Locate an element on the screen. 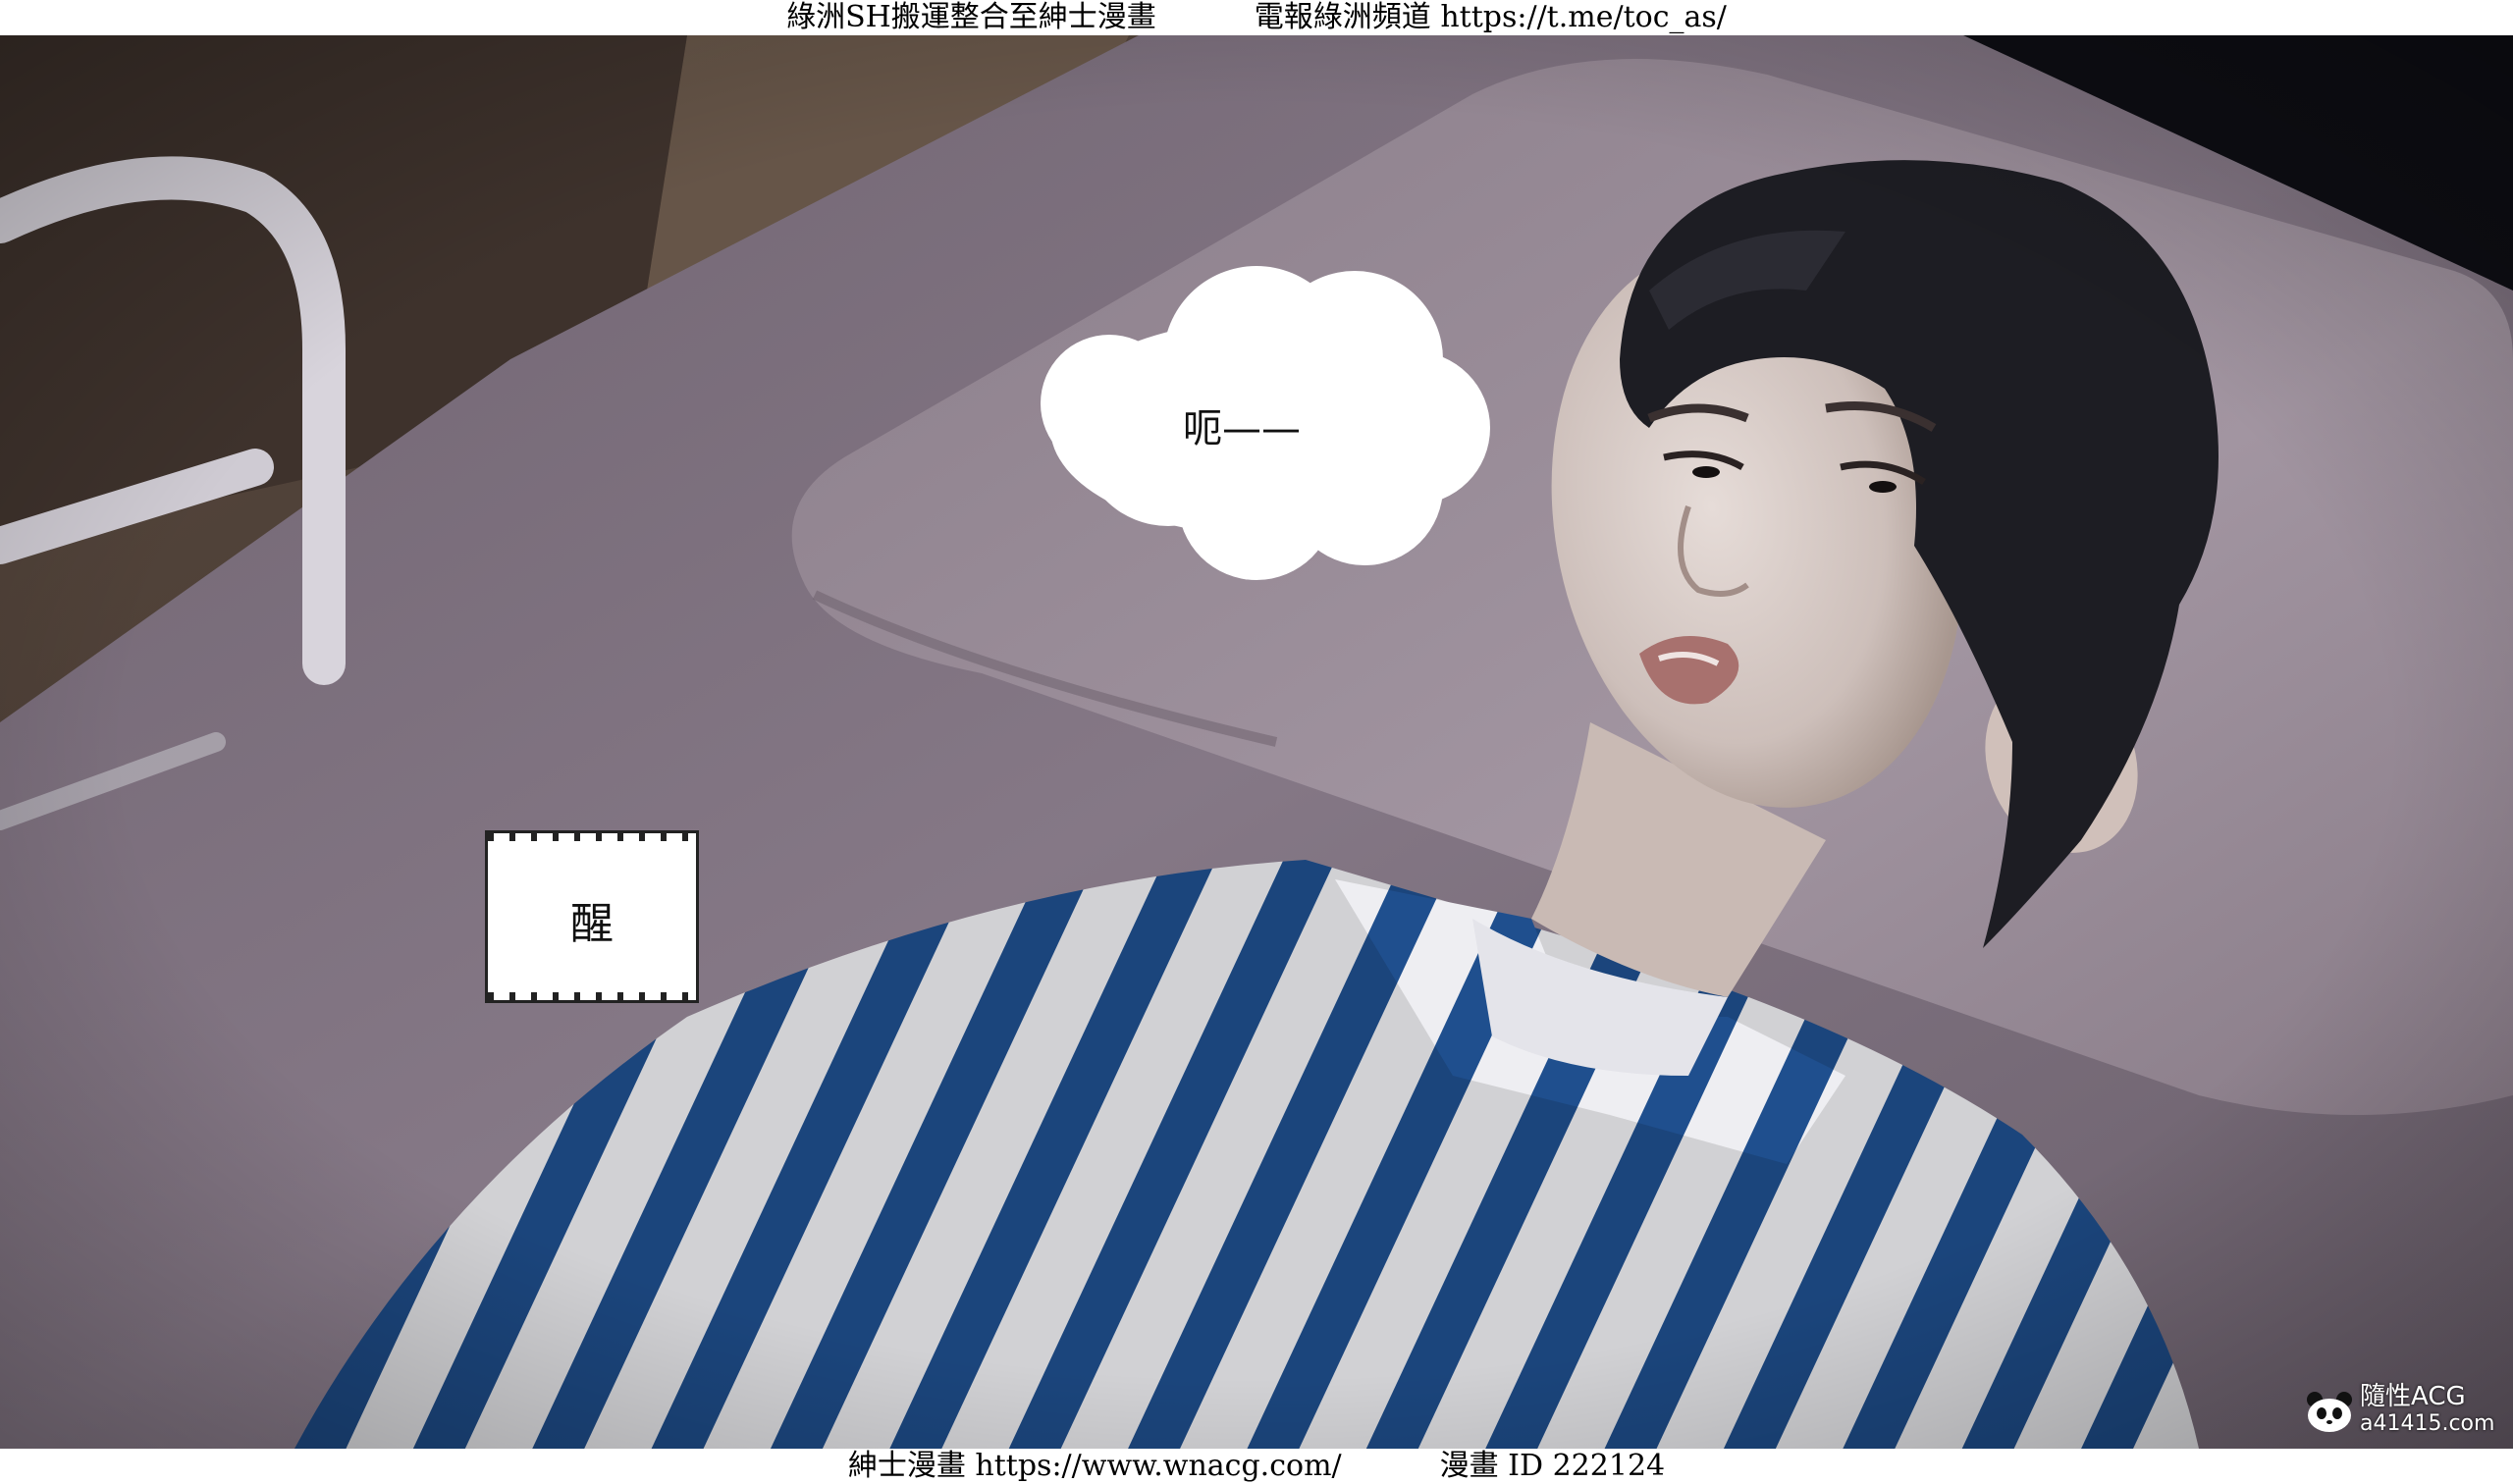  bottom-banner: 紳士漫畫 https://www.wnacg.com/漫畫 ID 222124 is located at coordinates (1256, 1466).